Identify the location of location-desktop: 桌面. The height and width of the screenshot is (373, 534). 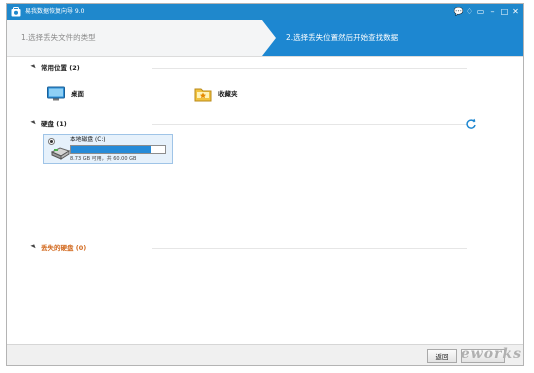
(82, 94).